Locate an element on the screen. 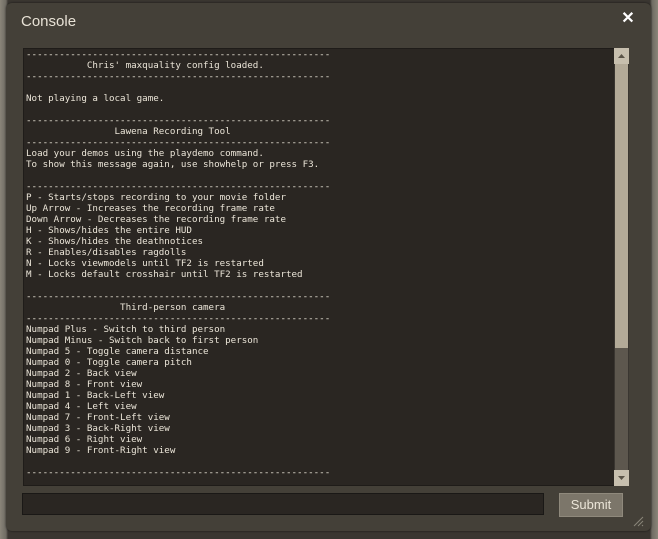 The image size is (658, 539). log-line: Numpad 1 - Back-Left view is located at coordinates (95, 395).